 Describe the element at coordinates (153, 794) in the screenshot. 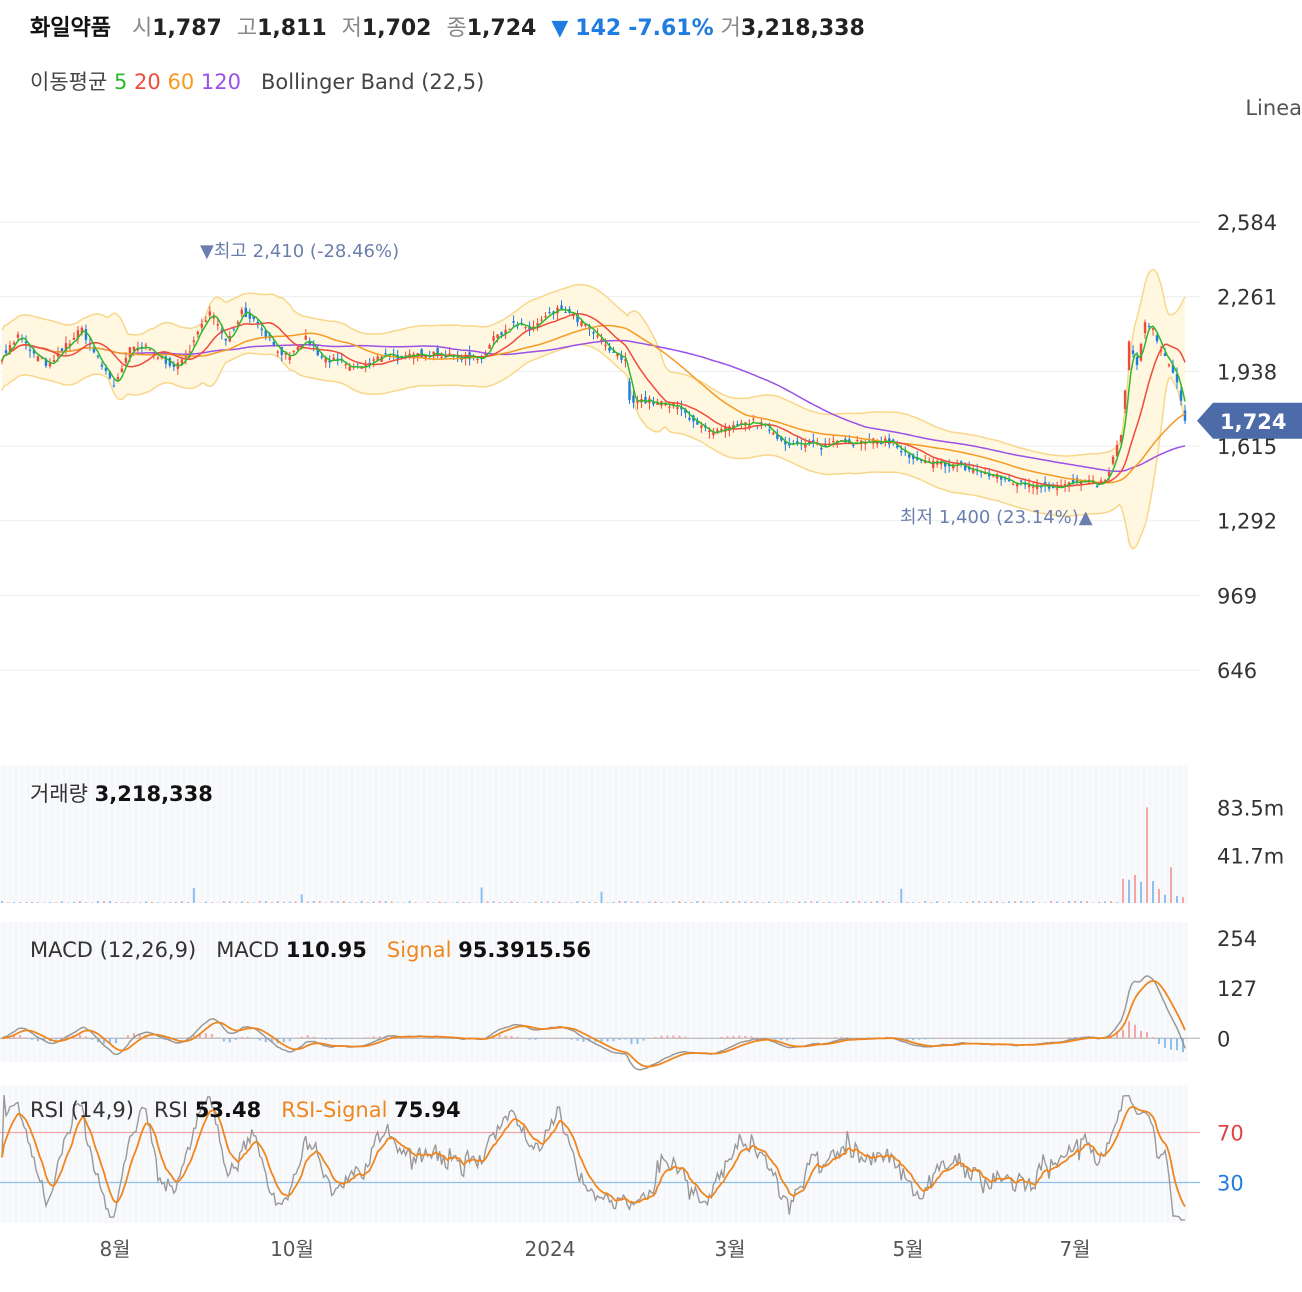

I see `volume-panel-value: 3,218,338` at that location.